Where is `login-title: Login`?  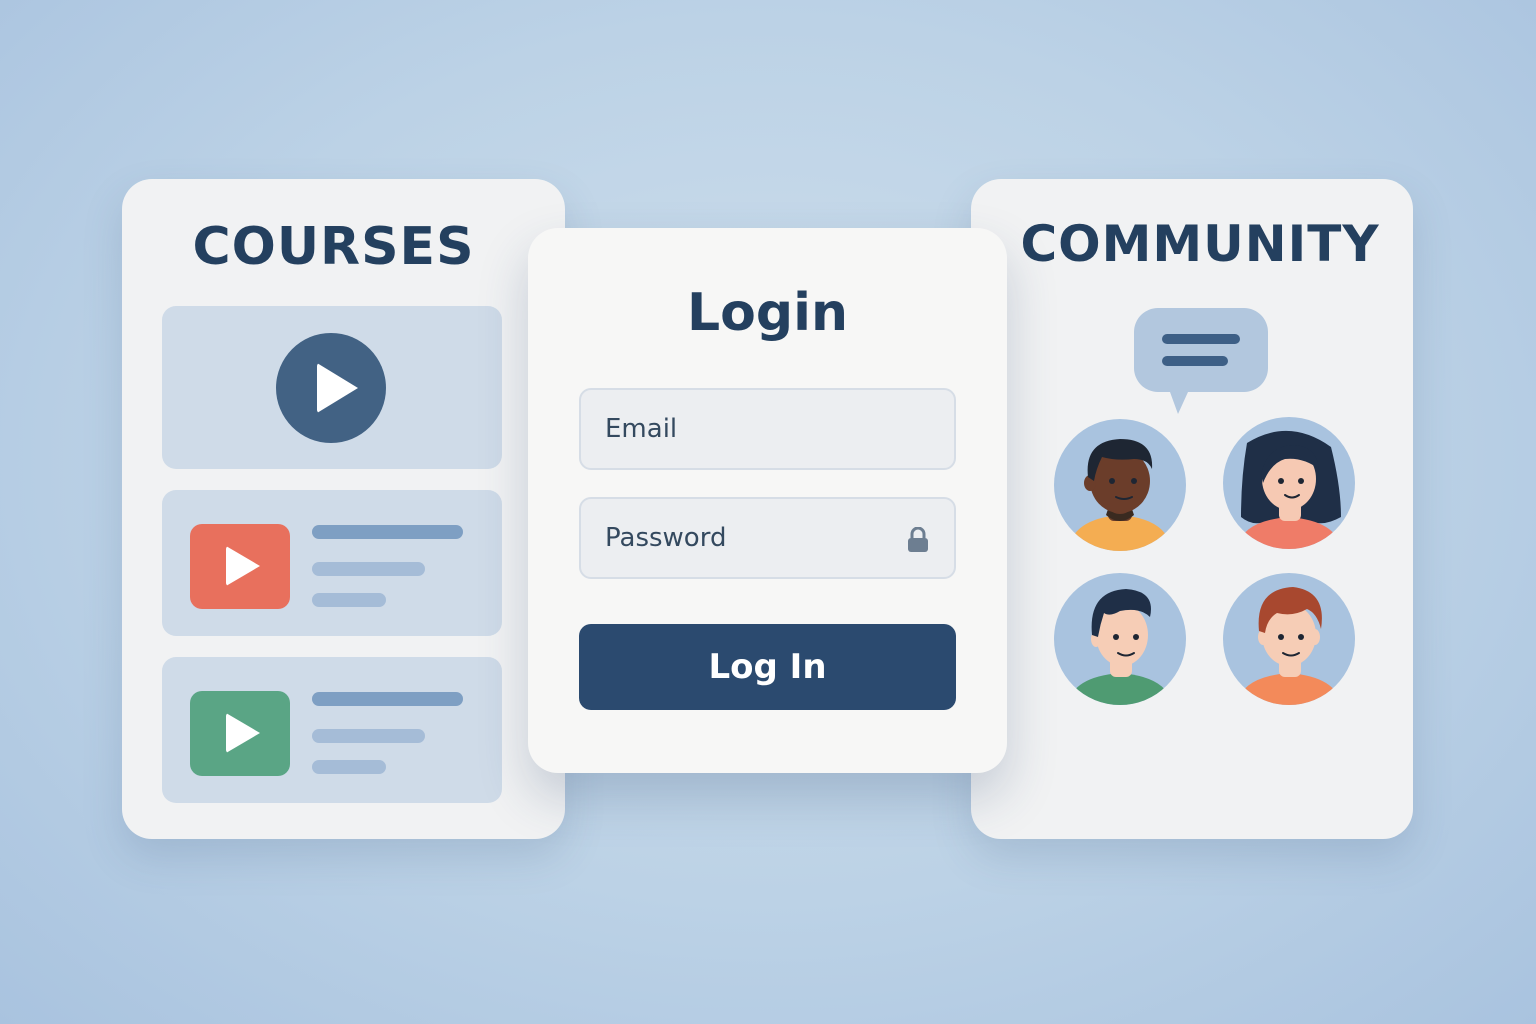
login-title: Login is located at coordinates (767, 313).